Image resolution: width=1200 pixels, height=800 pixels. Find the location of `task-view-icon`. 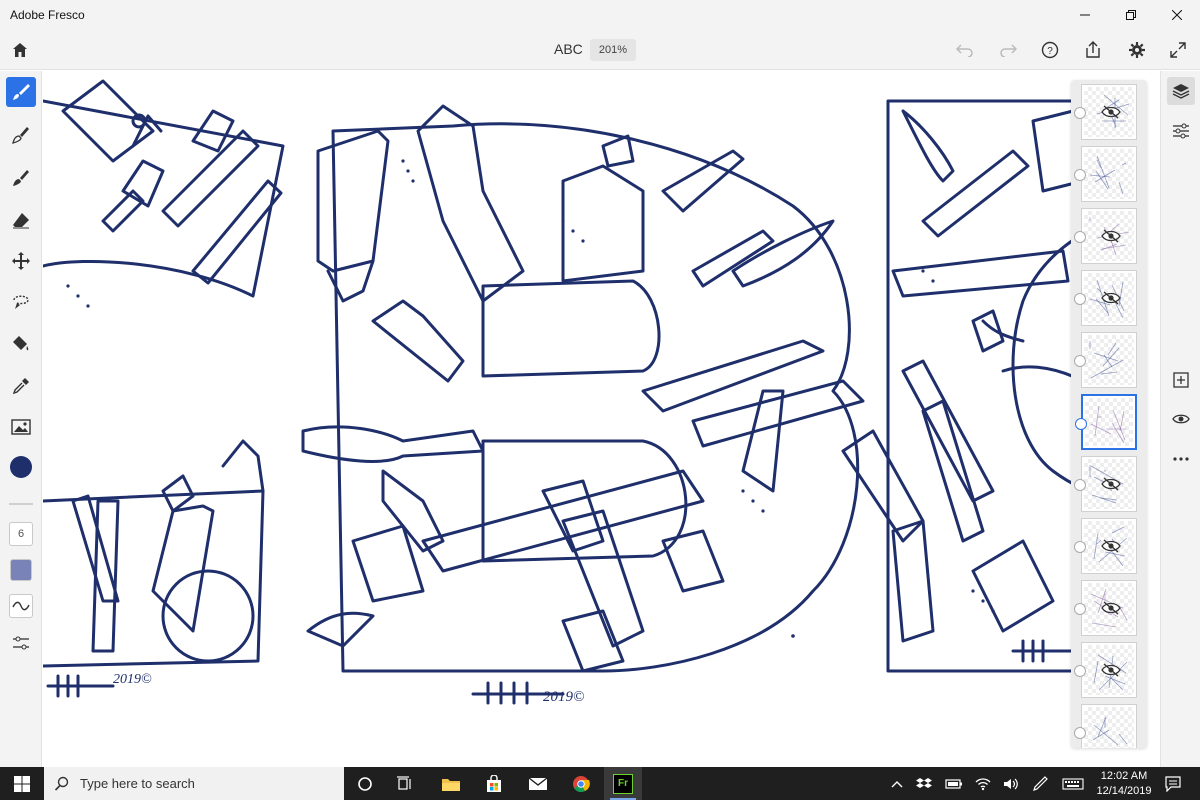

task-view-icon is located at coordinates (404, 782).